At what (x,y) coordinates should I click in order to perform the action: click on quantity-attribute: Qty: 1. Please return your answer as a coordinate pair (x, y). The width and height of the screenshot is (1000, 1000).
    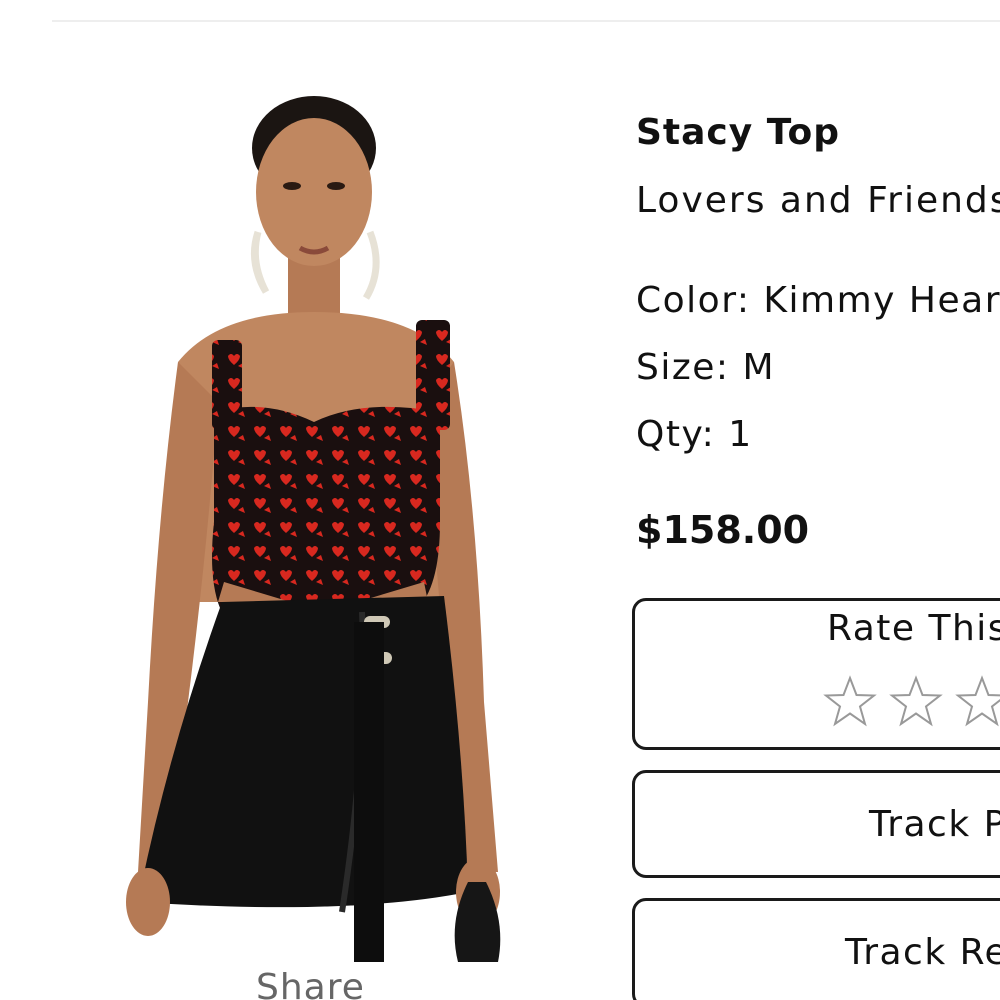
    Looking at the image, I should click on (694, 434).